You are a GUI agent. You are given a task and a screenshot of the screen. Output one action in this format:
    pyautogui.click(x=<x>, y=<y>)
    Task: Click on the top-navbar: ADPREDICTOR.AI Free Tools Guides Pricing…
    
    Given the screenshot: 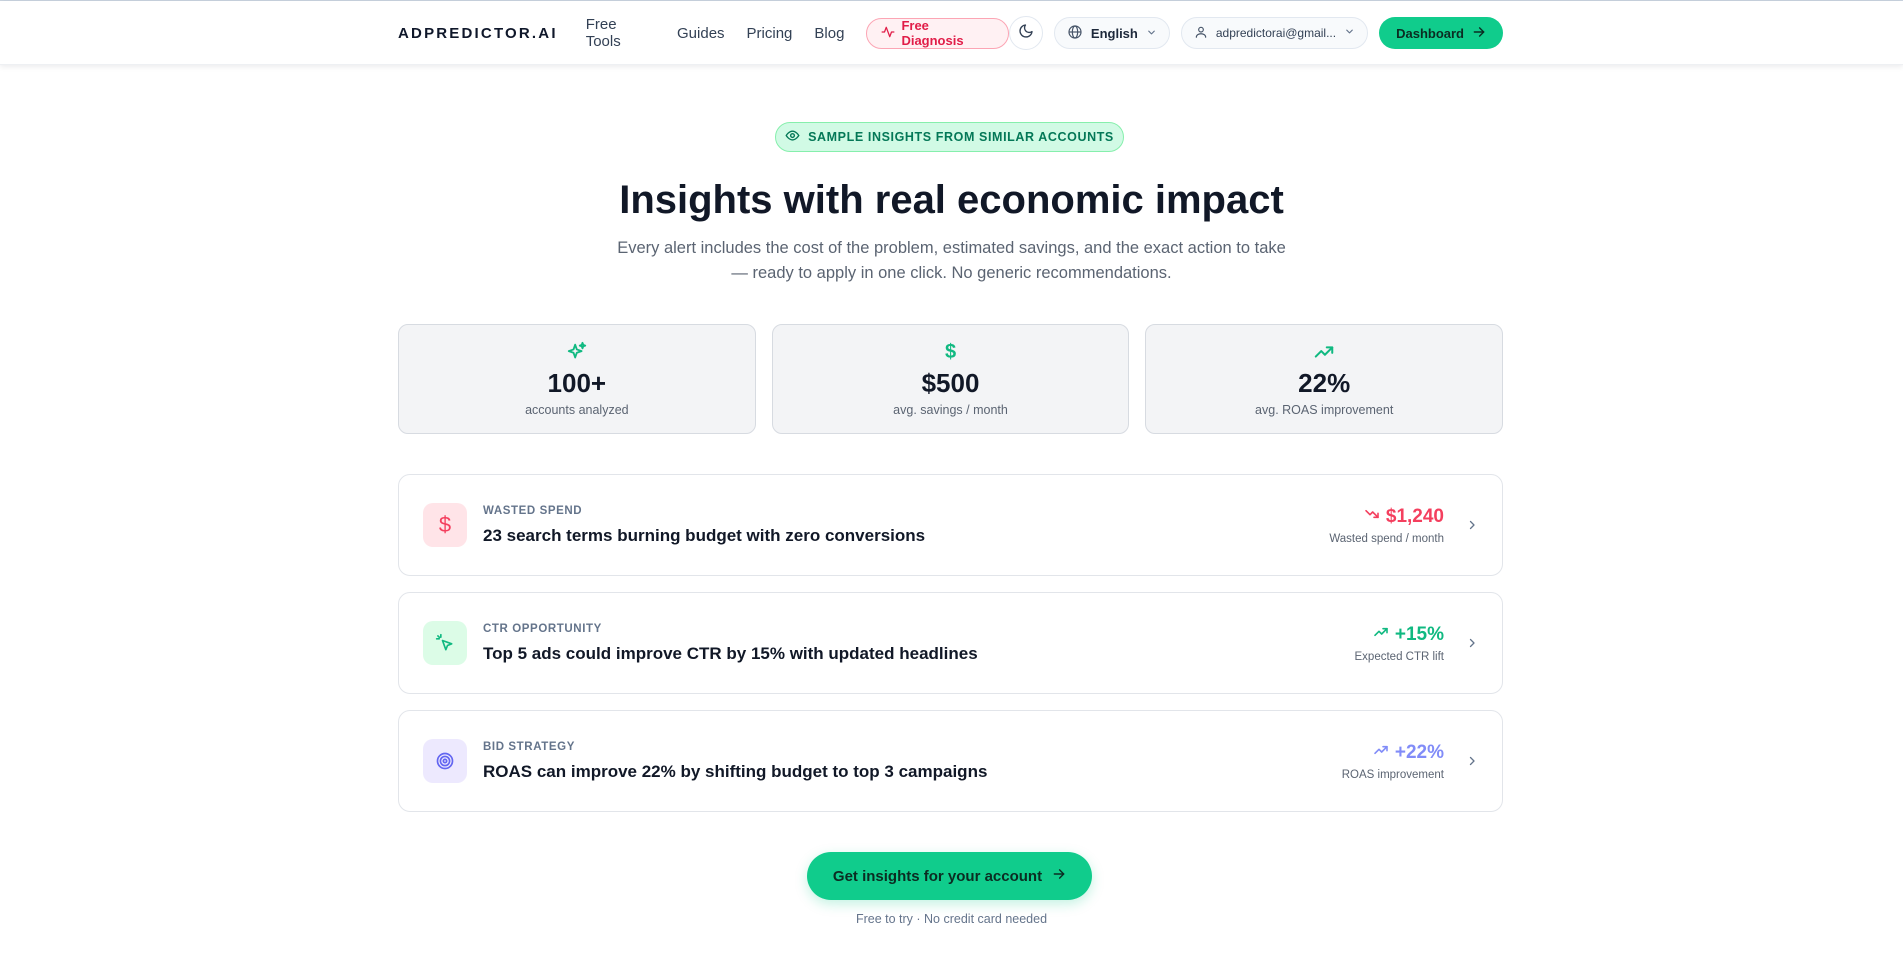 What is the action you would take?
    pyautogui.click(x=951, y=33)
    